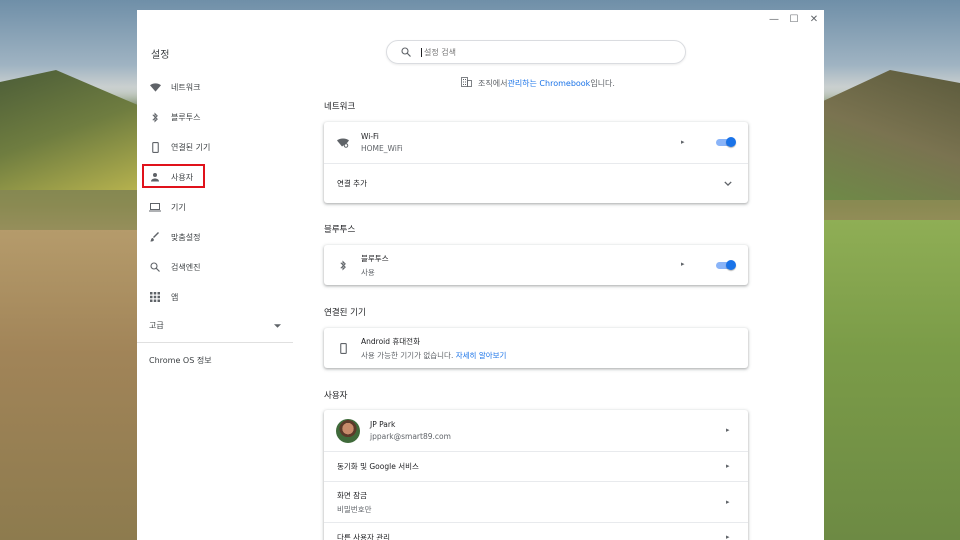 The width and height of the screenshot is (960, 540). I want to click on avatar, so click(348, 430).